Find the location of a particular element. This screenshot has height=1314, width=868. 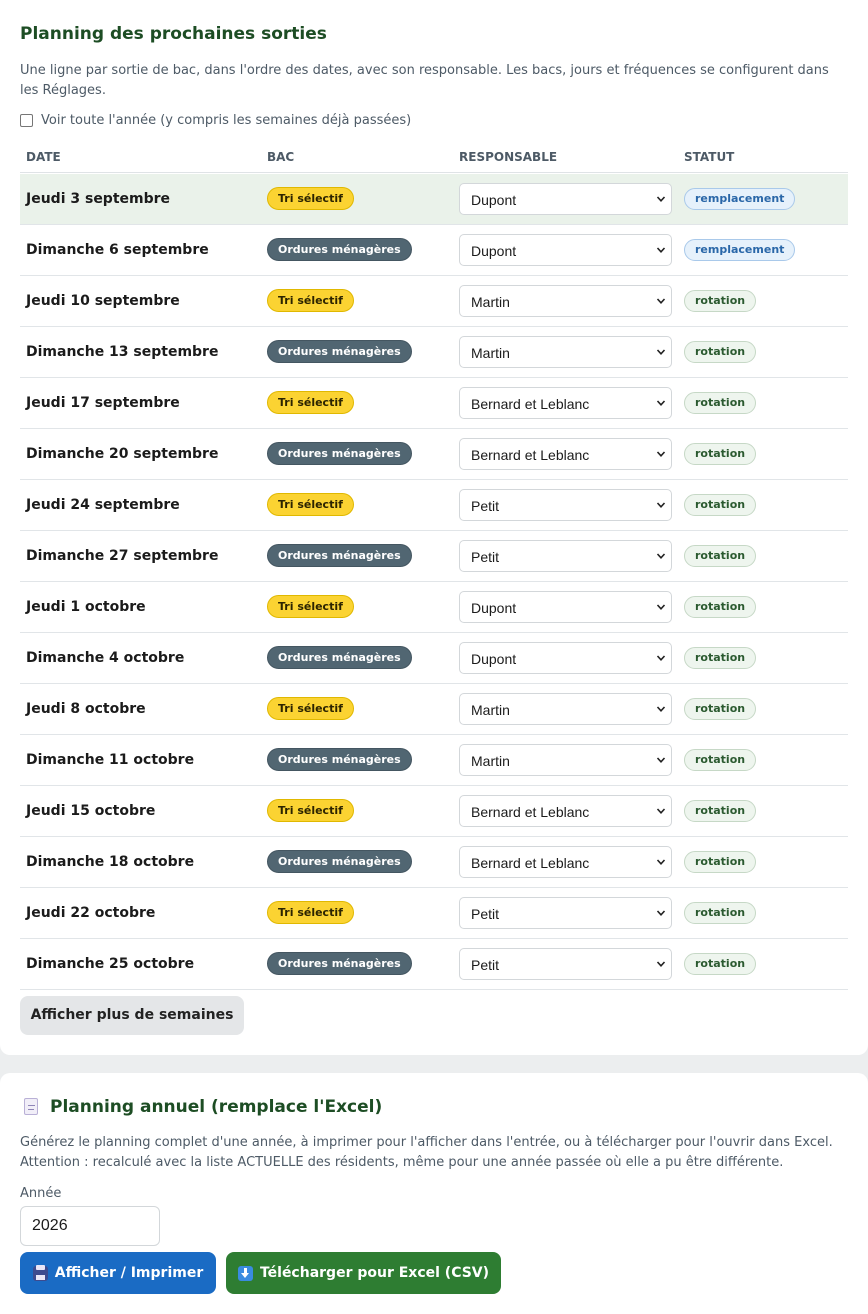

year-input: 2026 is located at coordinates (90, 1226).